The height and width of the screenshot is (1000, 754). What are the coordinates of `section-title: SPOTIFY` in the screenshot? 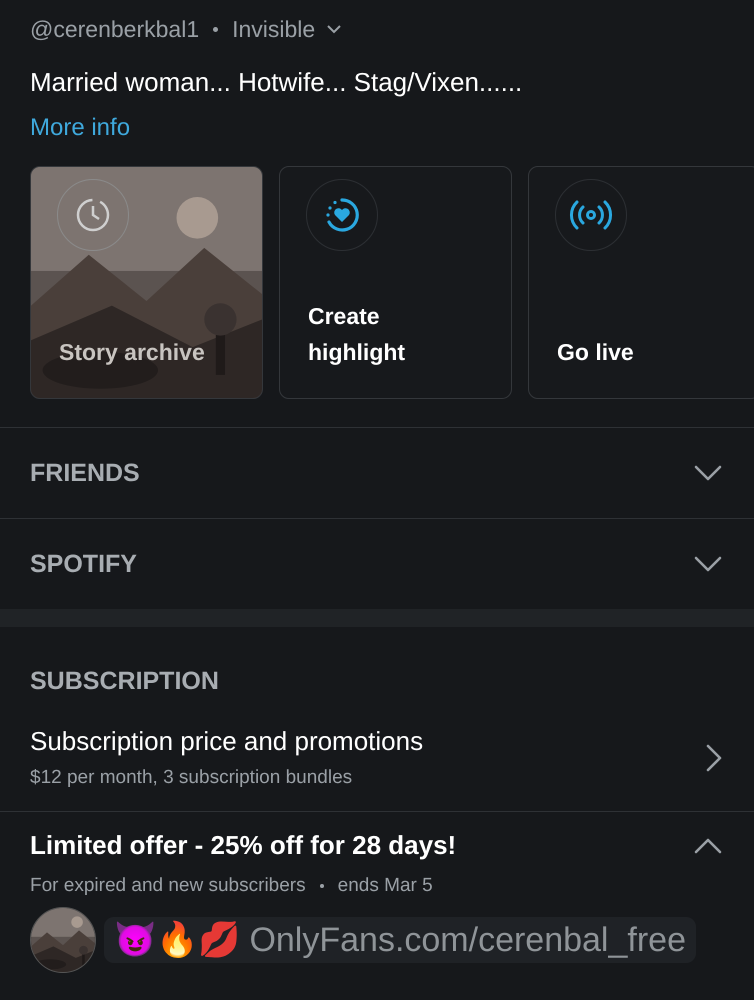 It's located at (83, 564).